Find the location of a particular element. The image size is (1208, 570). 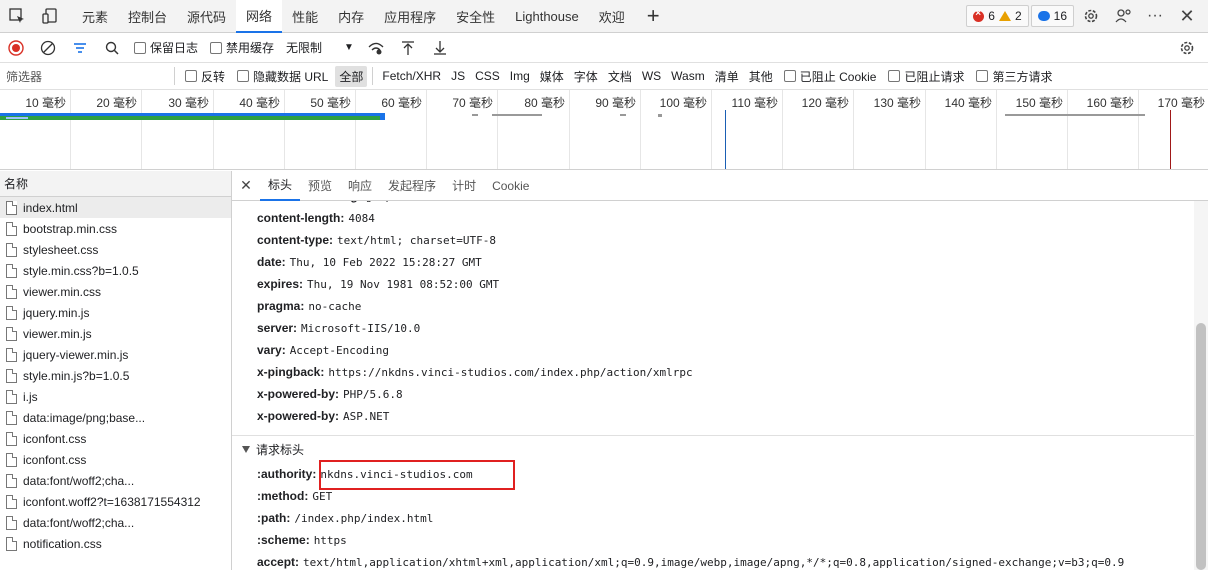

resource-type-11: 其他 is located at coordinates (761, 76).